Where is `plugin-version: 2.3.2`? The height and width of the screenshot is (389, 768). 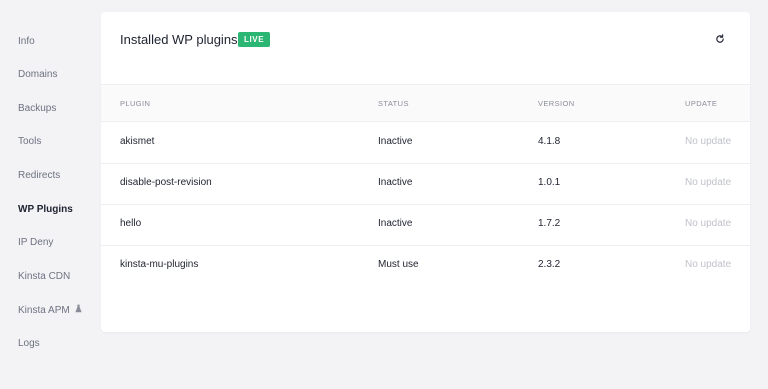
plugin-version: 2.3.2 is located at coordinates (549, 264).